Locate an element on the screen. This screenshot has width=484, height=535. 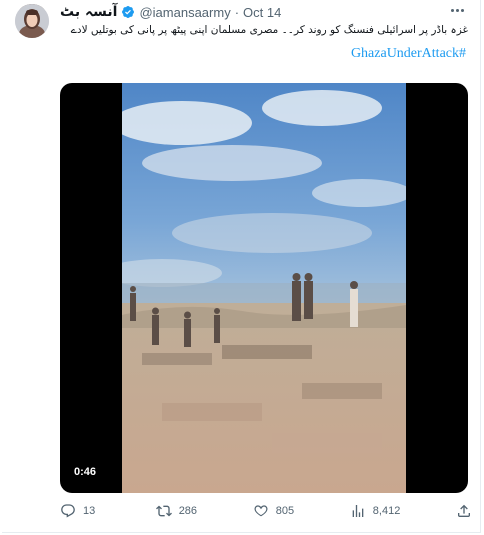
heart-icon is located at coordinates (261, 511).